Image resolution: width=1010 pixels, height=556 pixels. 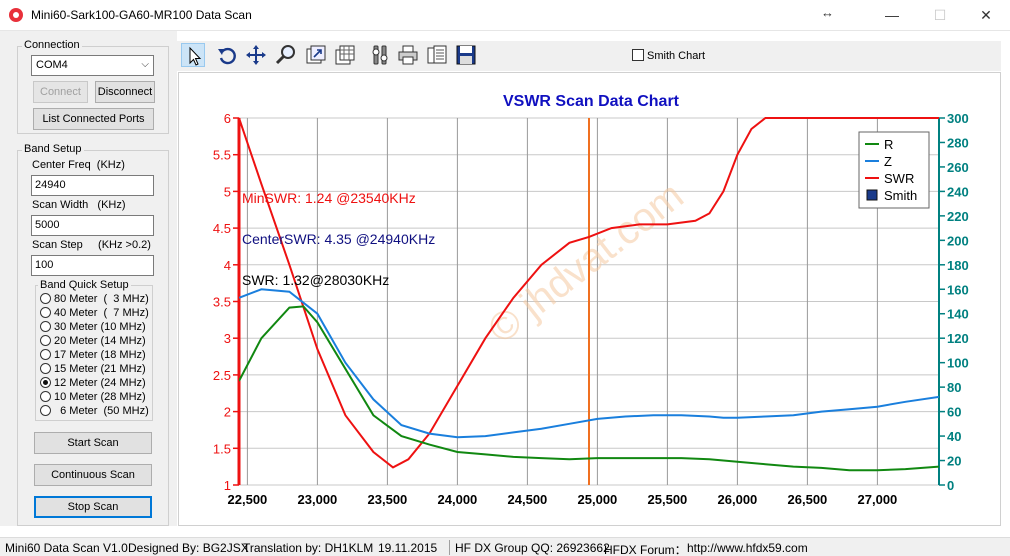 I want to click on status-version: Mini60 Data Scan V1.0, so click(x=66, y=548).